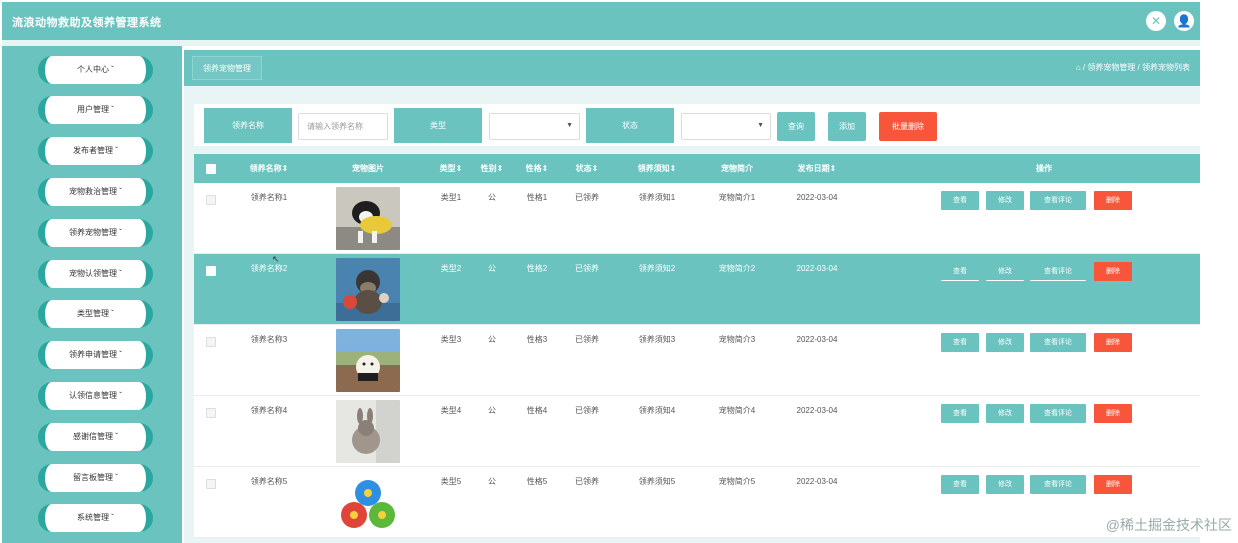  I want to click on watermark: @稀土掘金技术社区, so click(1168, 525).